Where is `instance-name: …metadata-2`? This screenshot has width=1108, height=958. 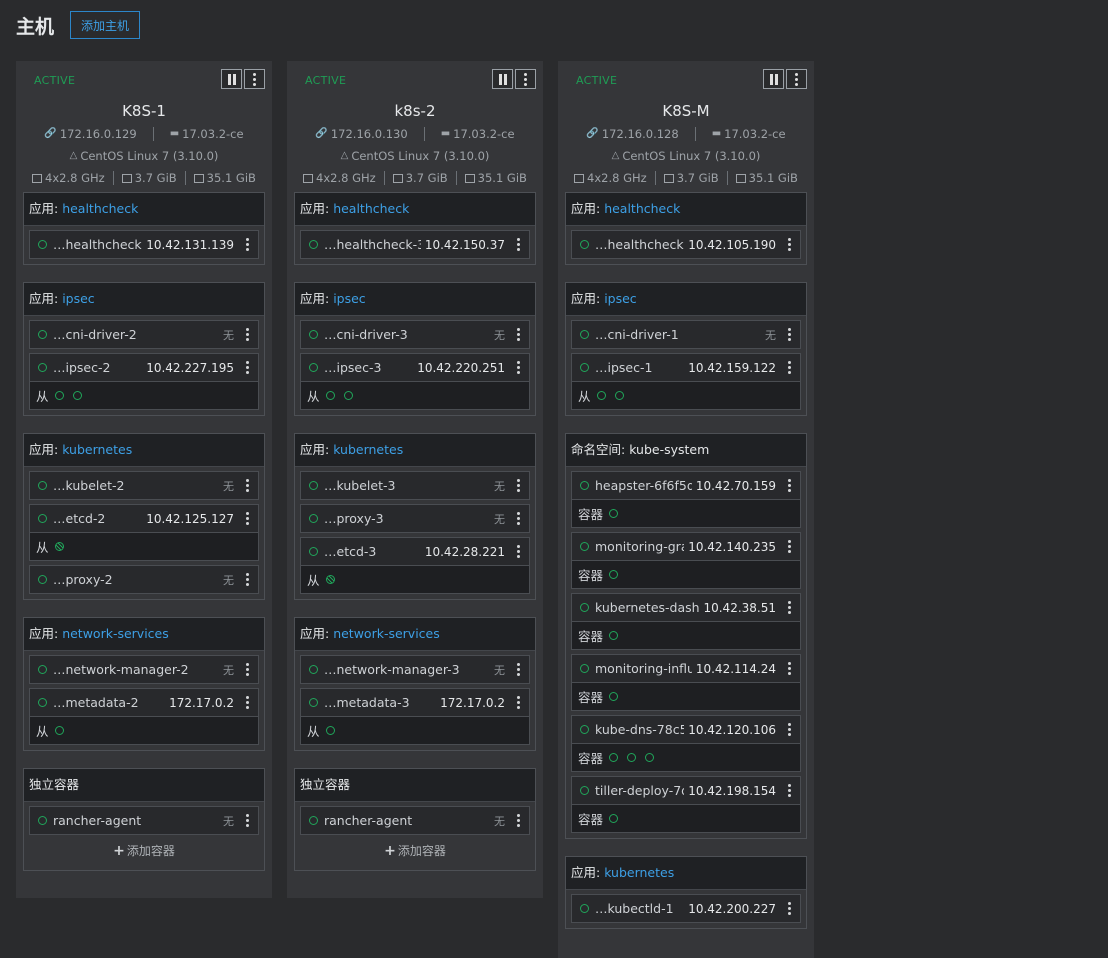 instance-name: …metadata-2 is located at coordinates (109, 702).